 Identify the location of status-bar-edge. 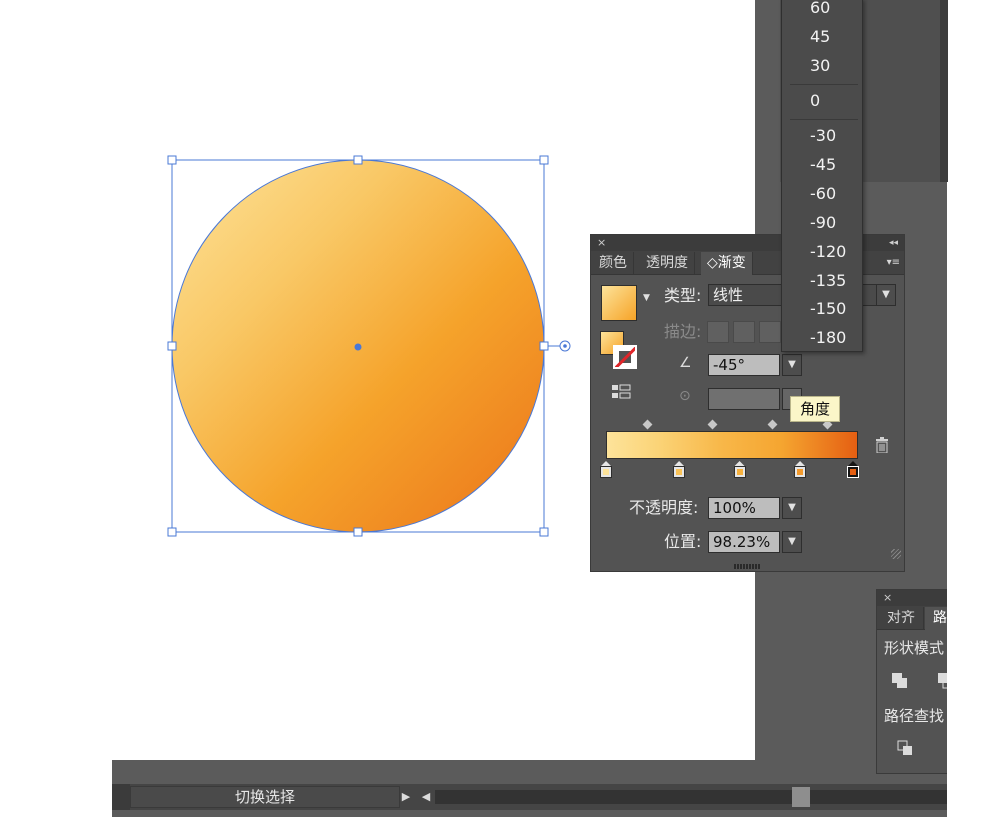
(121, 797).